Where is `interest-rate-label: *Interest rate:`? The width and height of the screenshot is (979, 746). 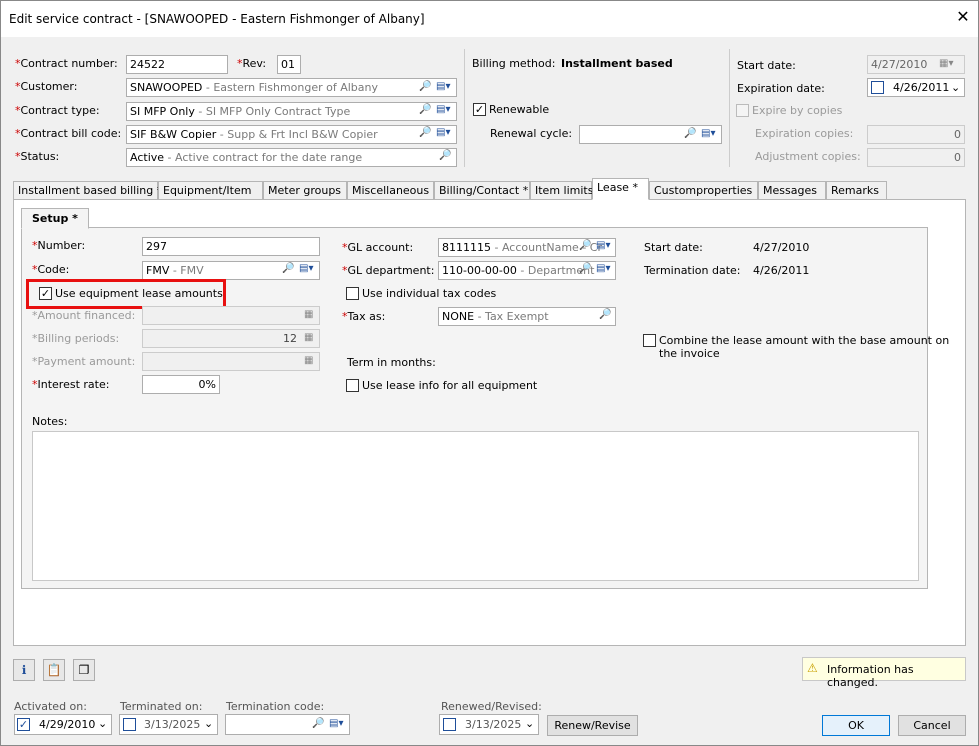 interest-rate-label: *Interest rate: is located at coordinates (71, 384).